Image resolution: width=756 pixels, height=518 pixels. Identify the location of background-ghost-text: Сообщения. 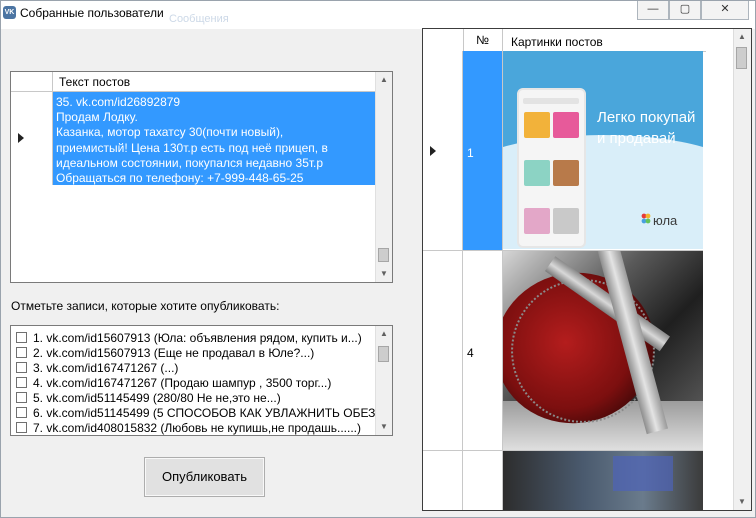
(199, 19).